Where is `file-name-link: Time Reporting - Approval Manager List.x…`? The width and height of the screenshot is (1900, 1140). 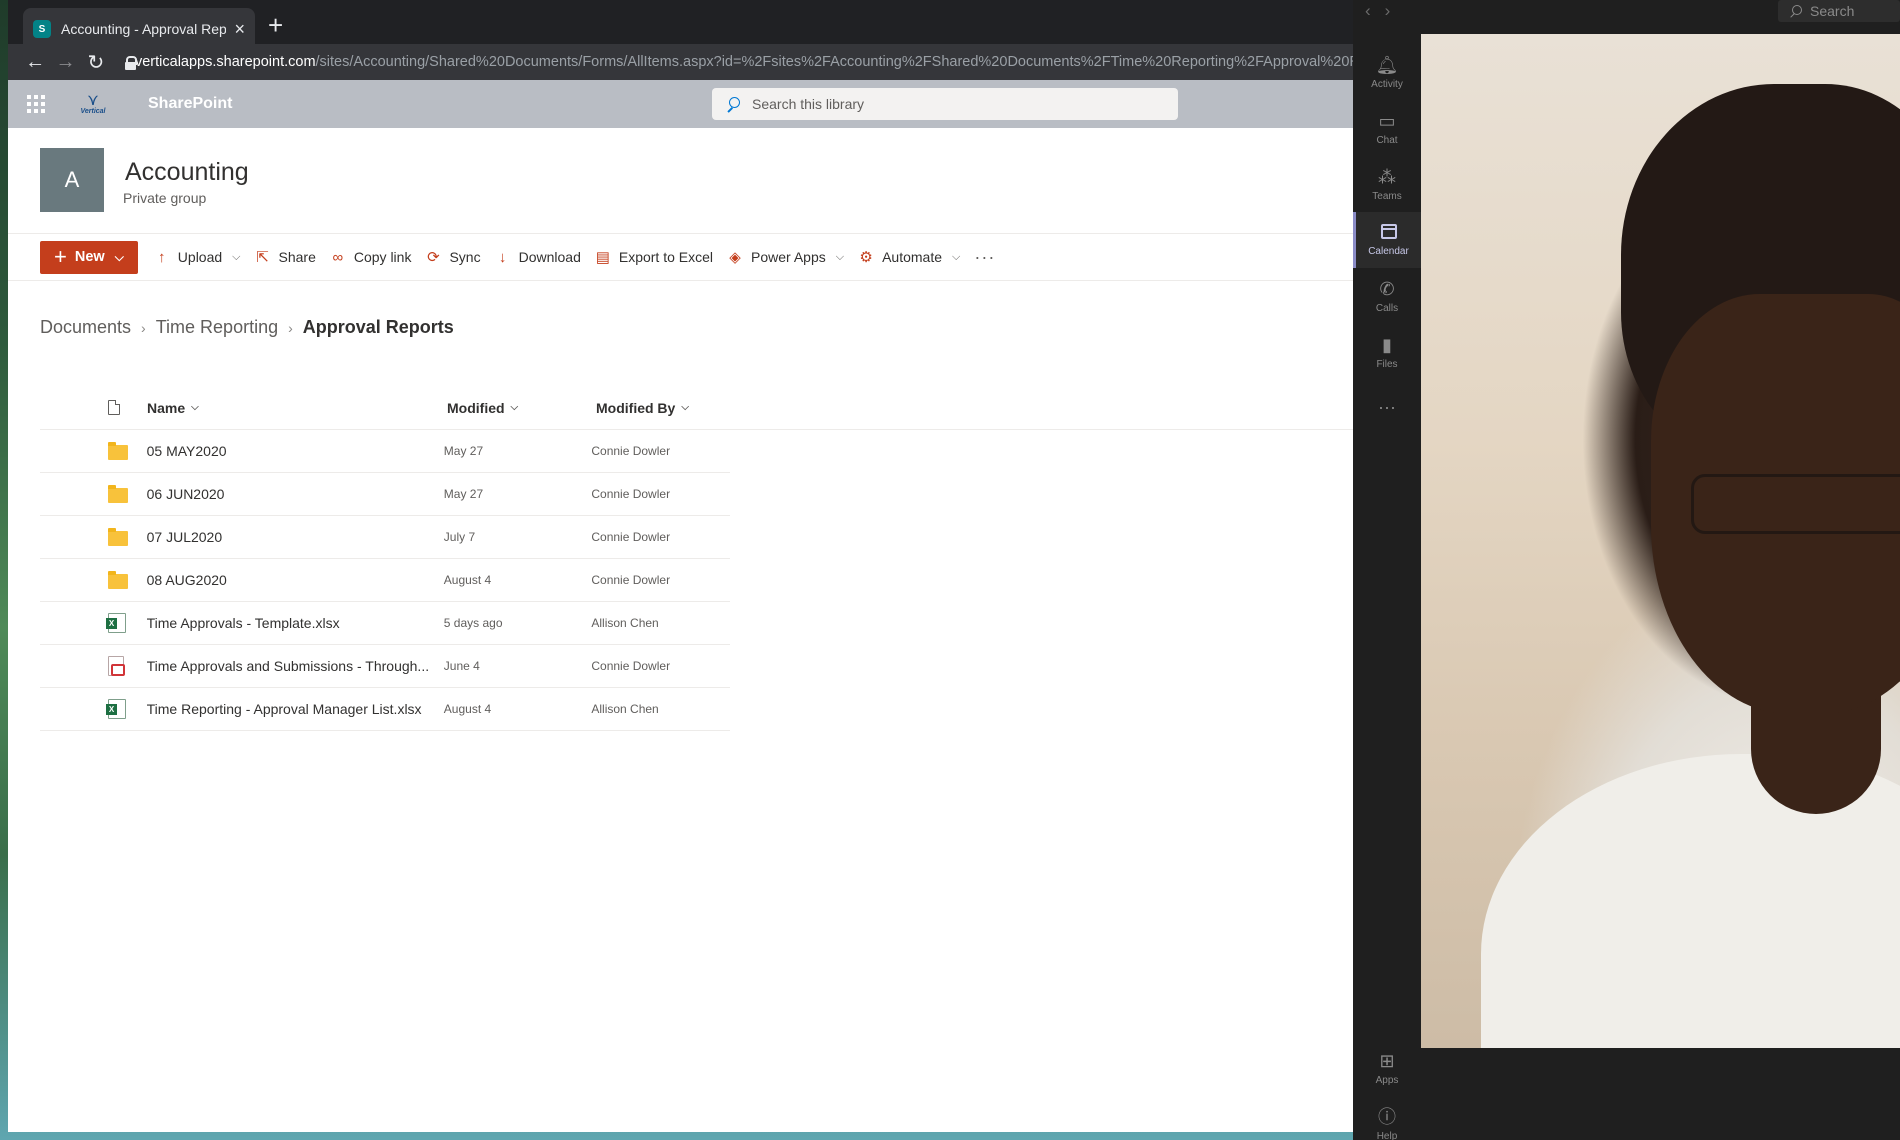 file-name-link: Time Reporting - Approval Manager List.x… is located at coordinates (295, 709).